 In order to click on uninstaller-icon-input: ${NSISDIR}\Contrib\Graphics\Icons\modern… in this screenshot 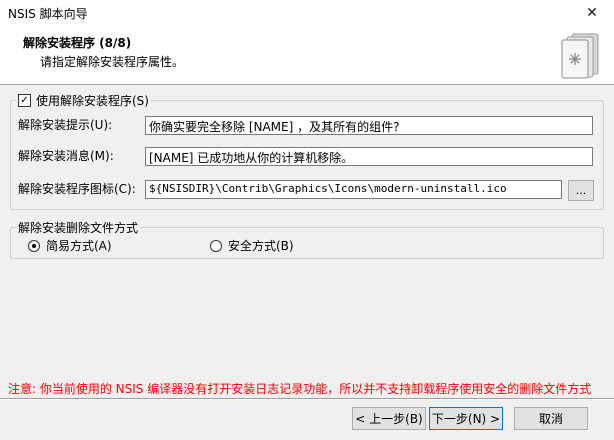, I will do `click(353, 189)`.